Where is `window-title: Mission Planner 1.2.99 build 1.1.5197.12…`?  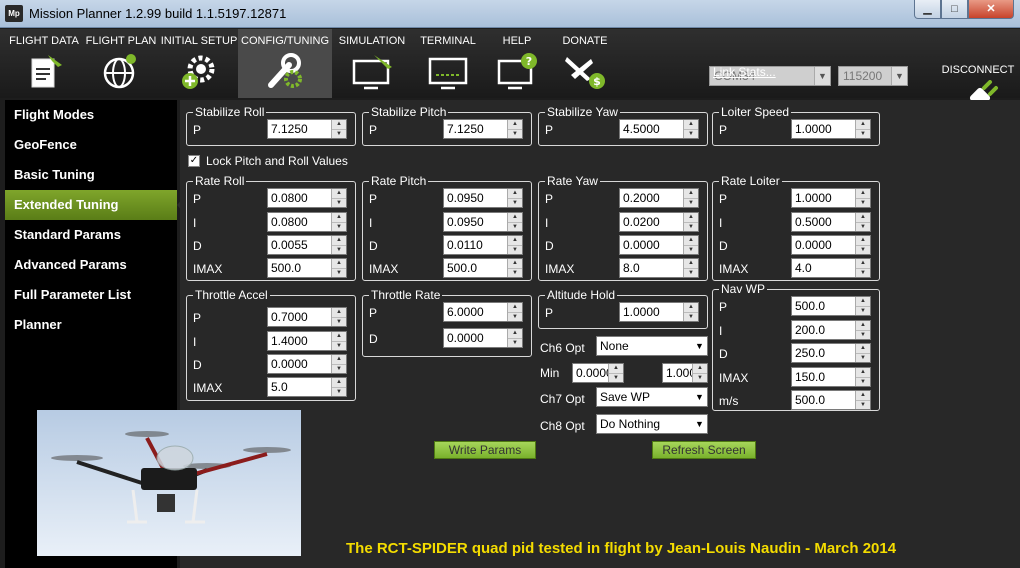 window-title: Mission Planner 1.2.99 build 1.1.5197.12… is located at coordinates (158, 13).